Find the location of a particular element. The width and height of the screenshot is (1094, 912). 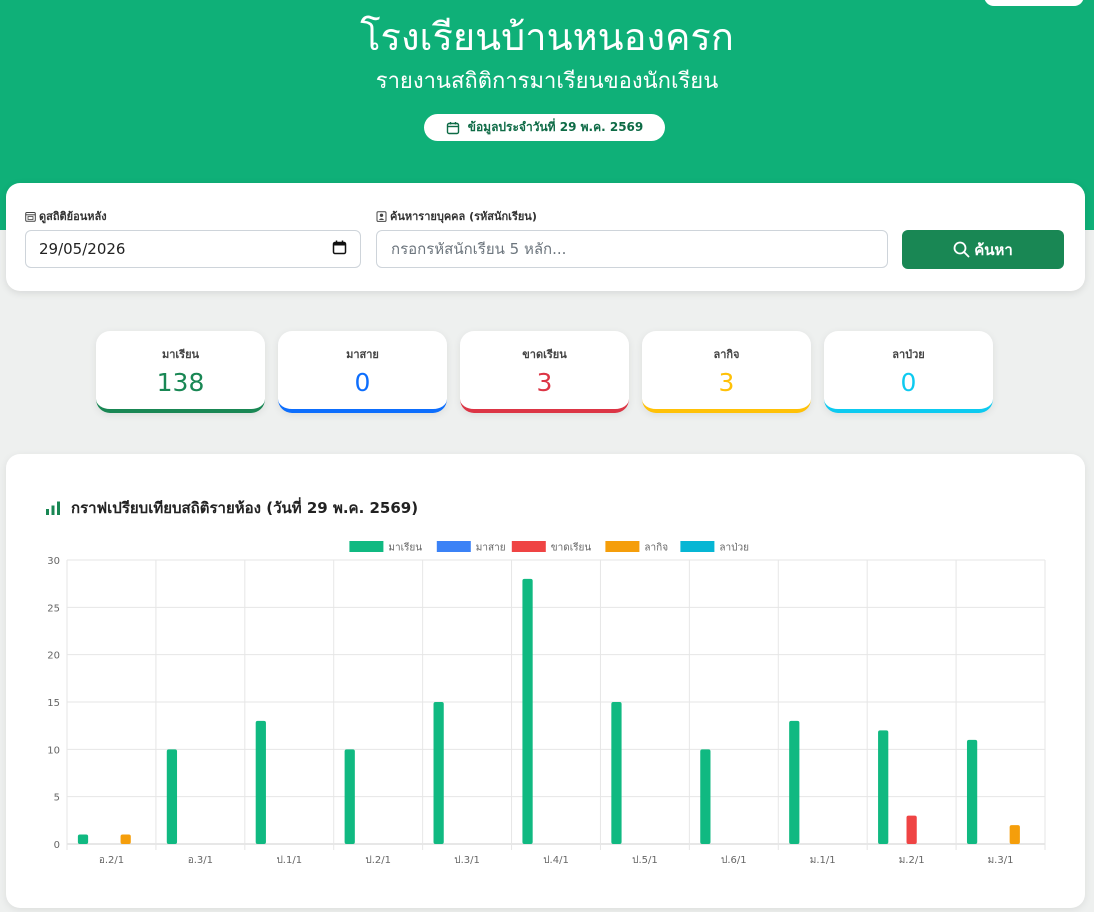

legend-label: มาเรียน is located at coordinates (405, 548).